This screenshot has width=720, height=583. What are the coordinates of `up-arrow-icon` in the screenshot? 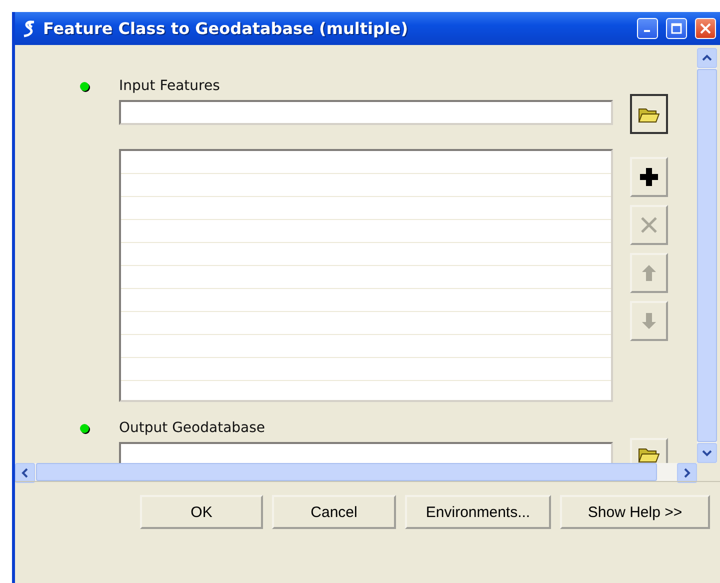 It's located at (649, 273).